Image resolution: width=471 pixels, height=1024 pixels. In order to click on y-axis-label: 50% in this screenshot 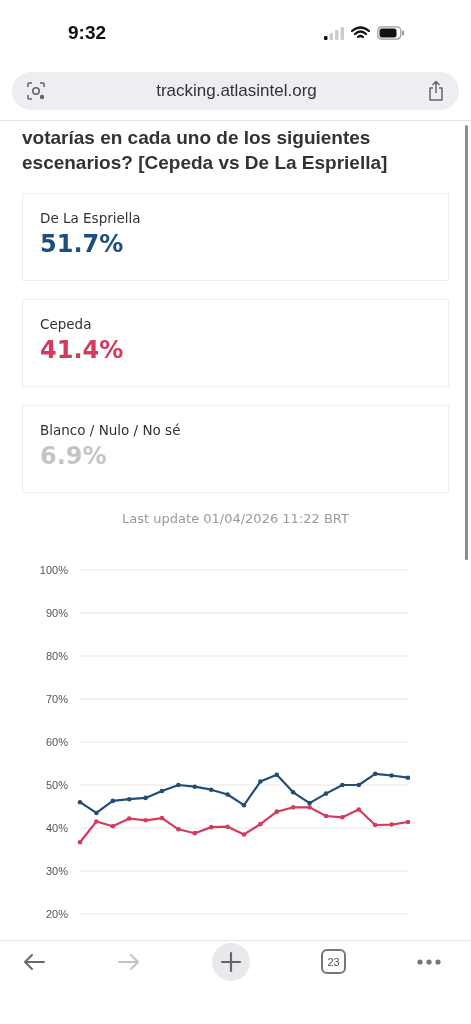, I will do `click(56, 785)`.